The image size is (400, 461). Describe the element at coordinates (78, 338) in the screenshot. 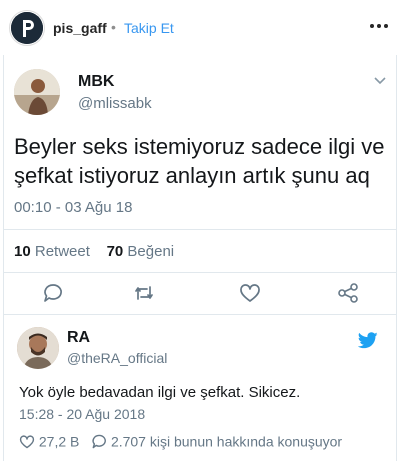

I see `reply-author-name: RA` at that location.